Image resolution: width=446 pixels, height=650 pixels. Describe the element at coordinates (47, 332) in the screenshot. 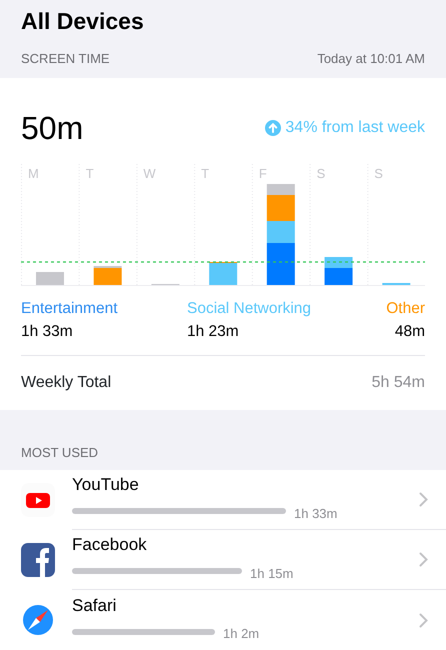

I see `legend-value: 1h 33m` at that location.